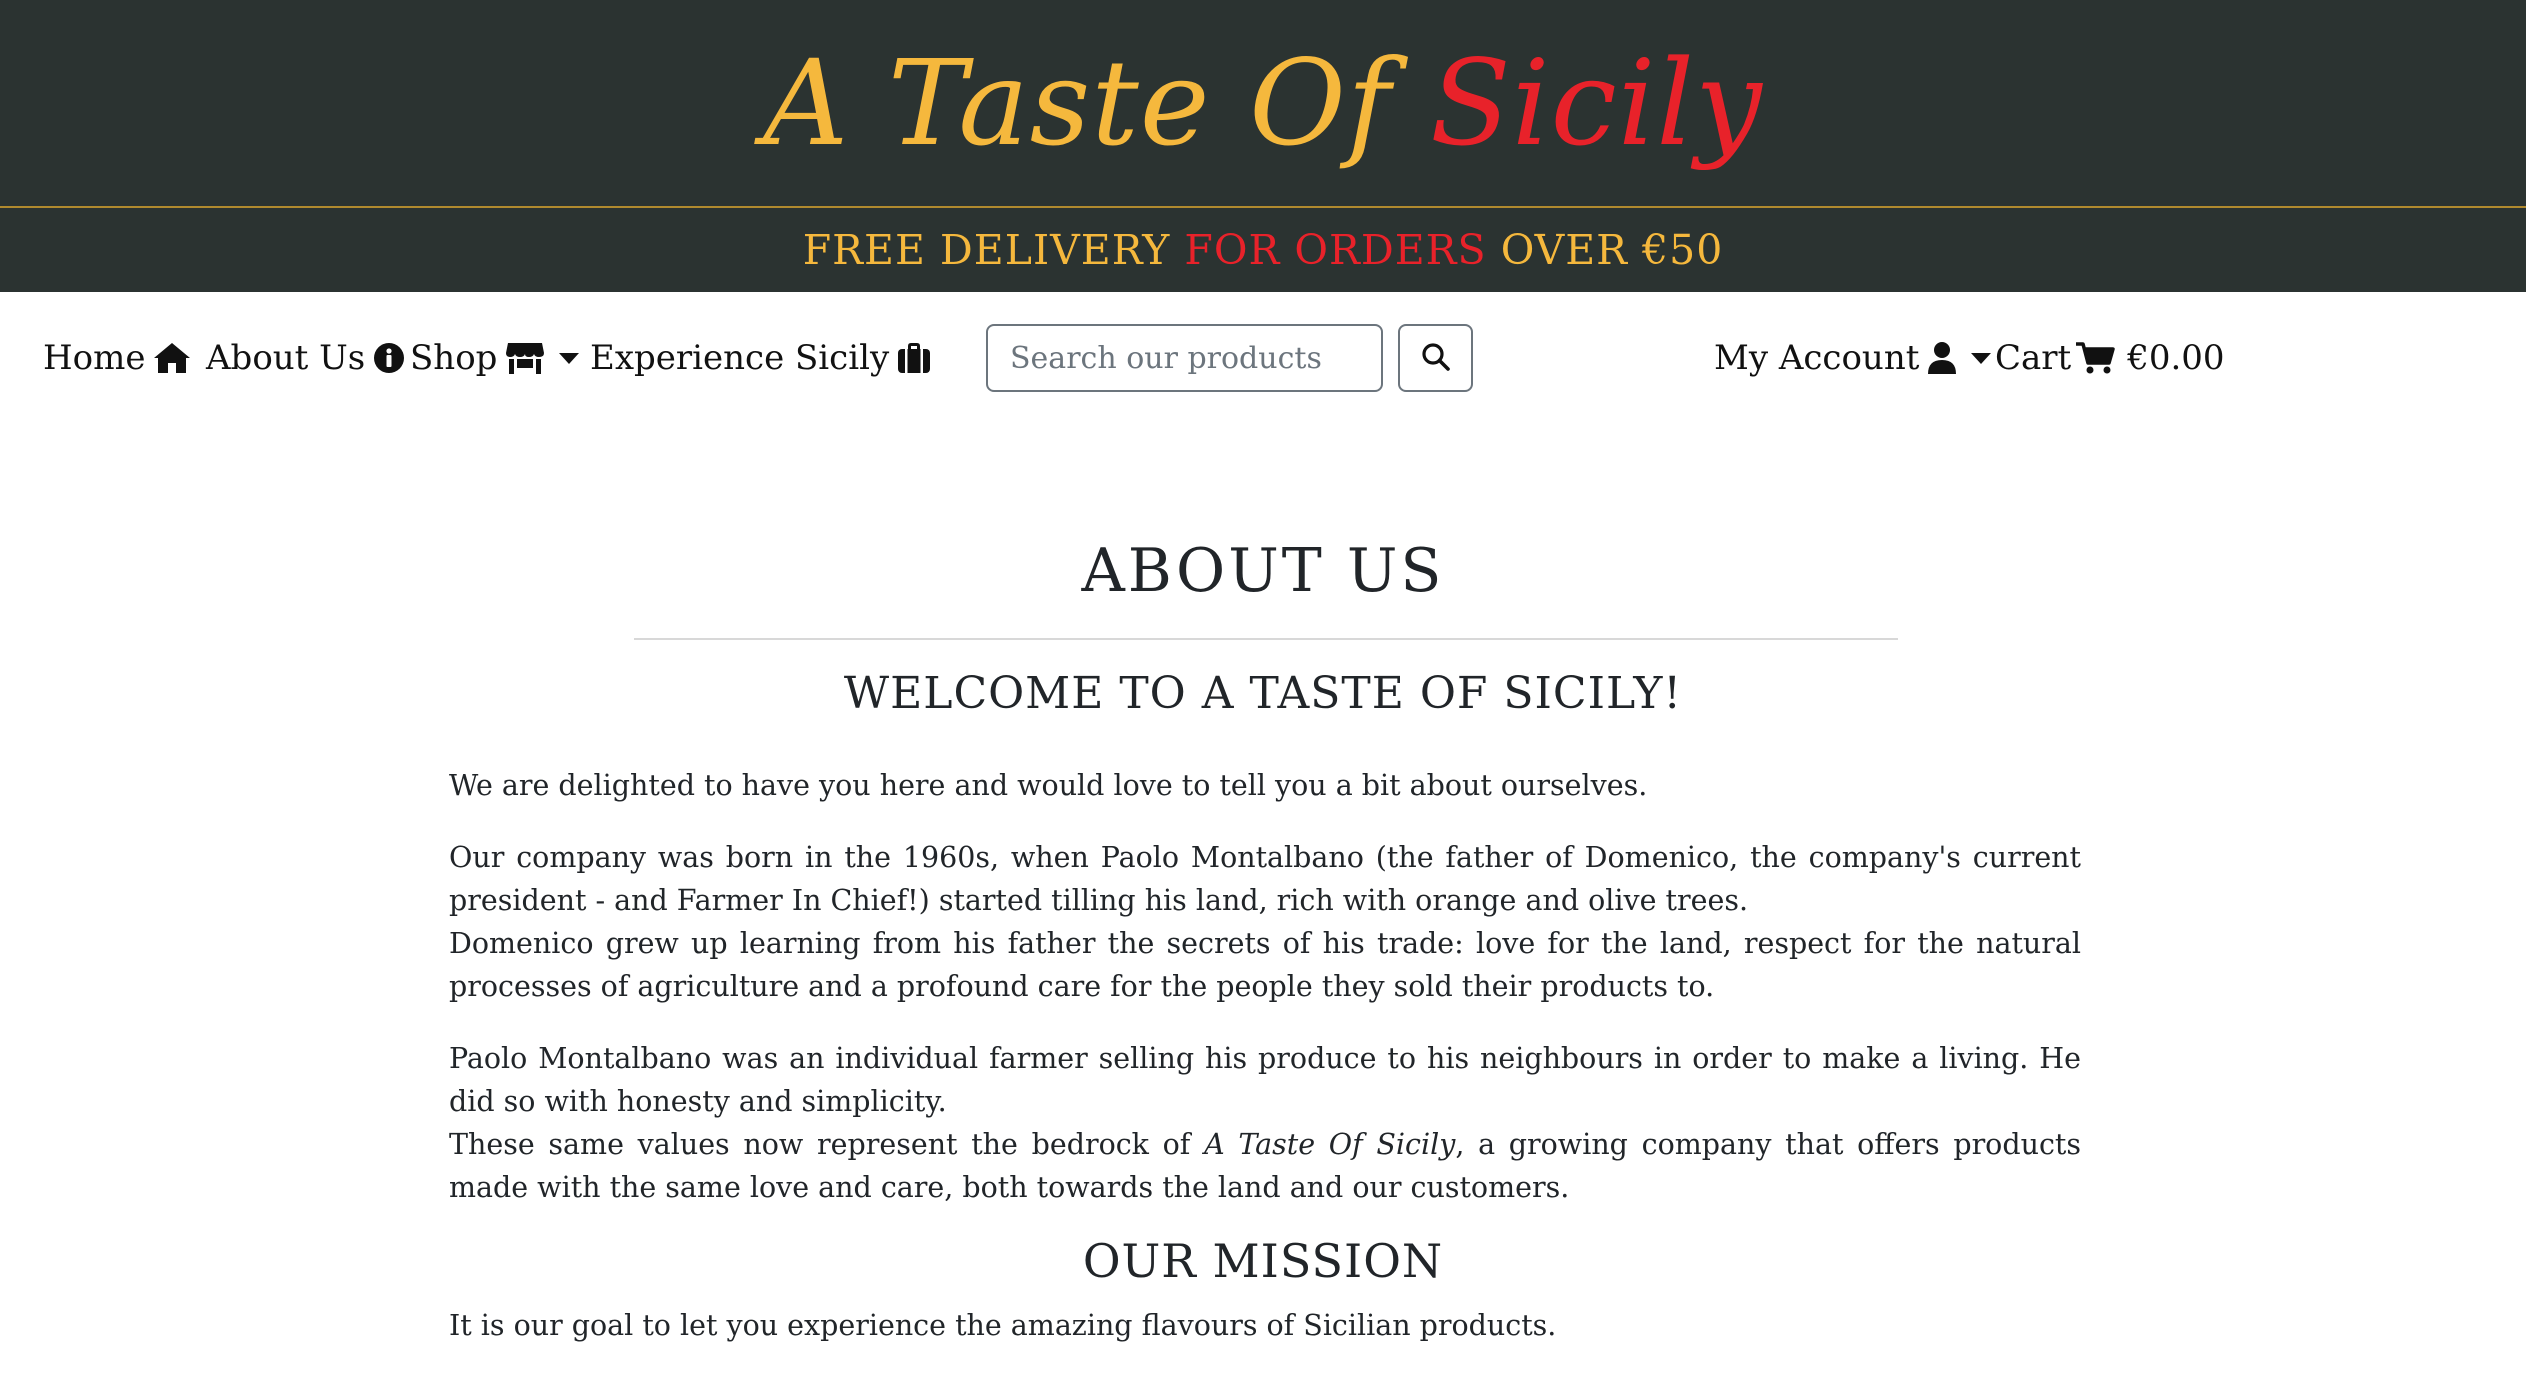  I want to click on search-button, so click(1435, 358).